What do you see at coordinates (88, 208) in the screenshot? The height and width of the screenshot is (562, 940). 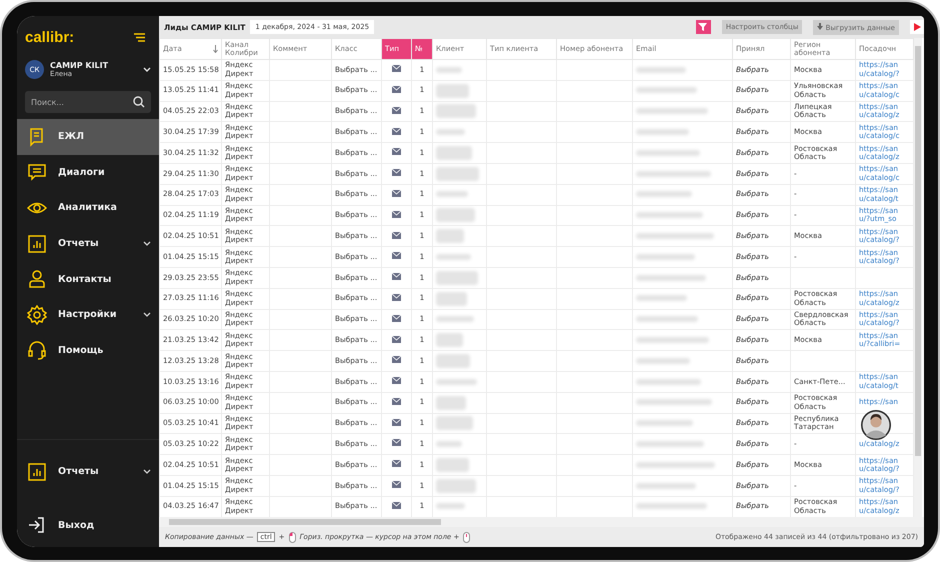 I see `nav-item: Аналитика` at bounding box center [88, 208].